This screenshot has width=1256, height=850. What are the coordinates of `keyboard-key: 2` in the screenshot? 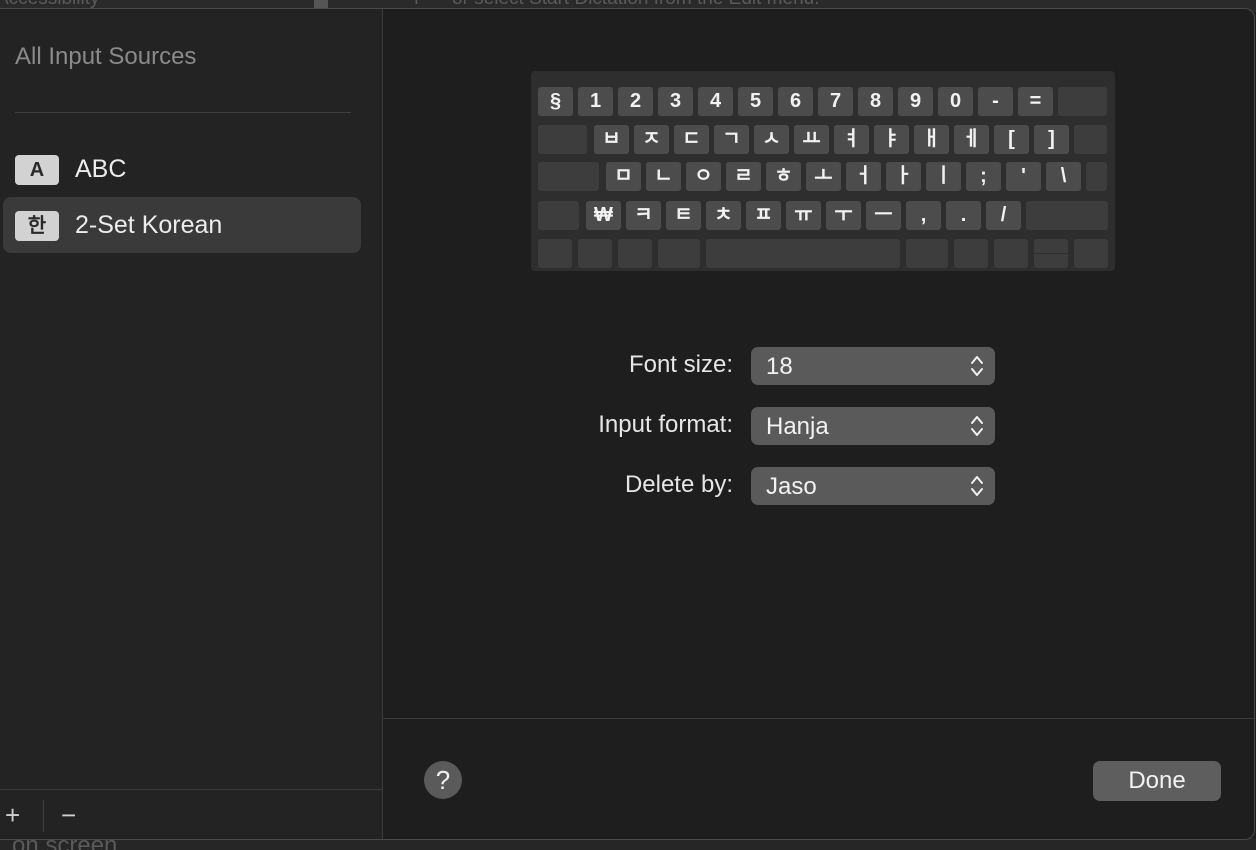 It's located at (635, 101).